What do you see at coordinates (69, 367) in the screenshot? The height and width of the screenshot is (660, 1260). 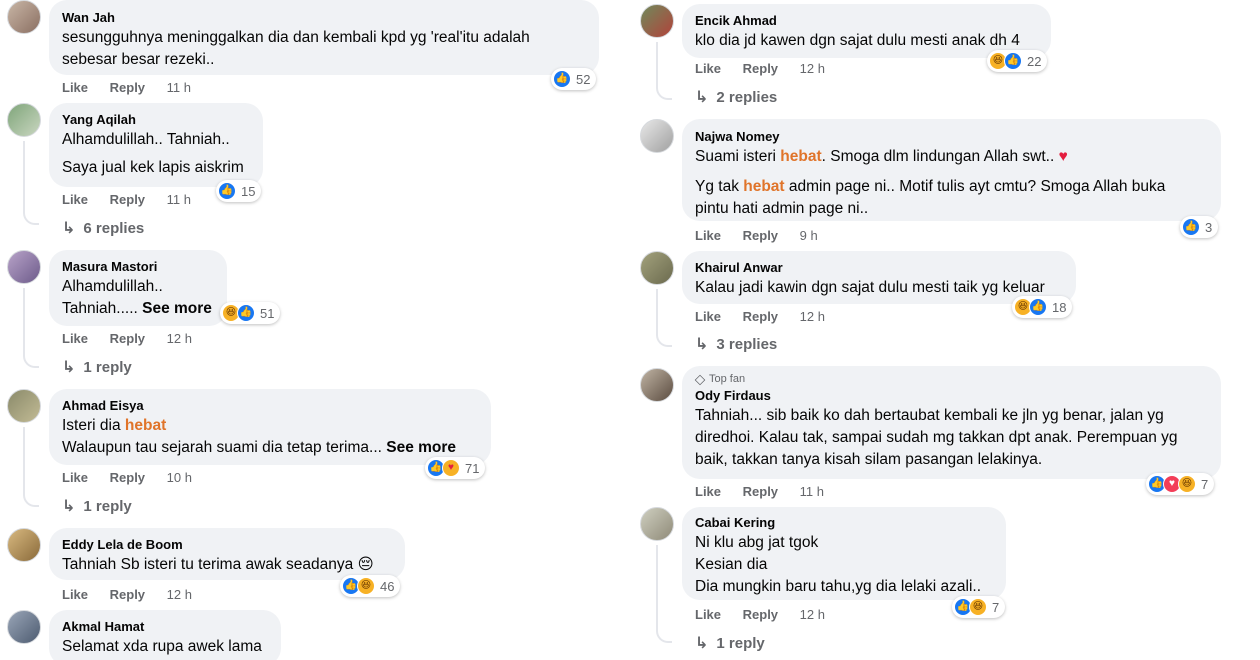 I see `reply-arrow-icon: ↳` at bounding box center [69, 367].